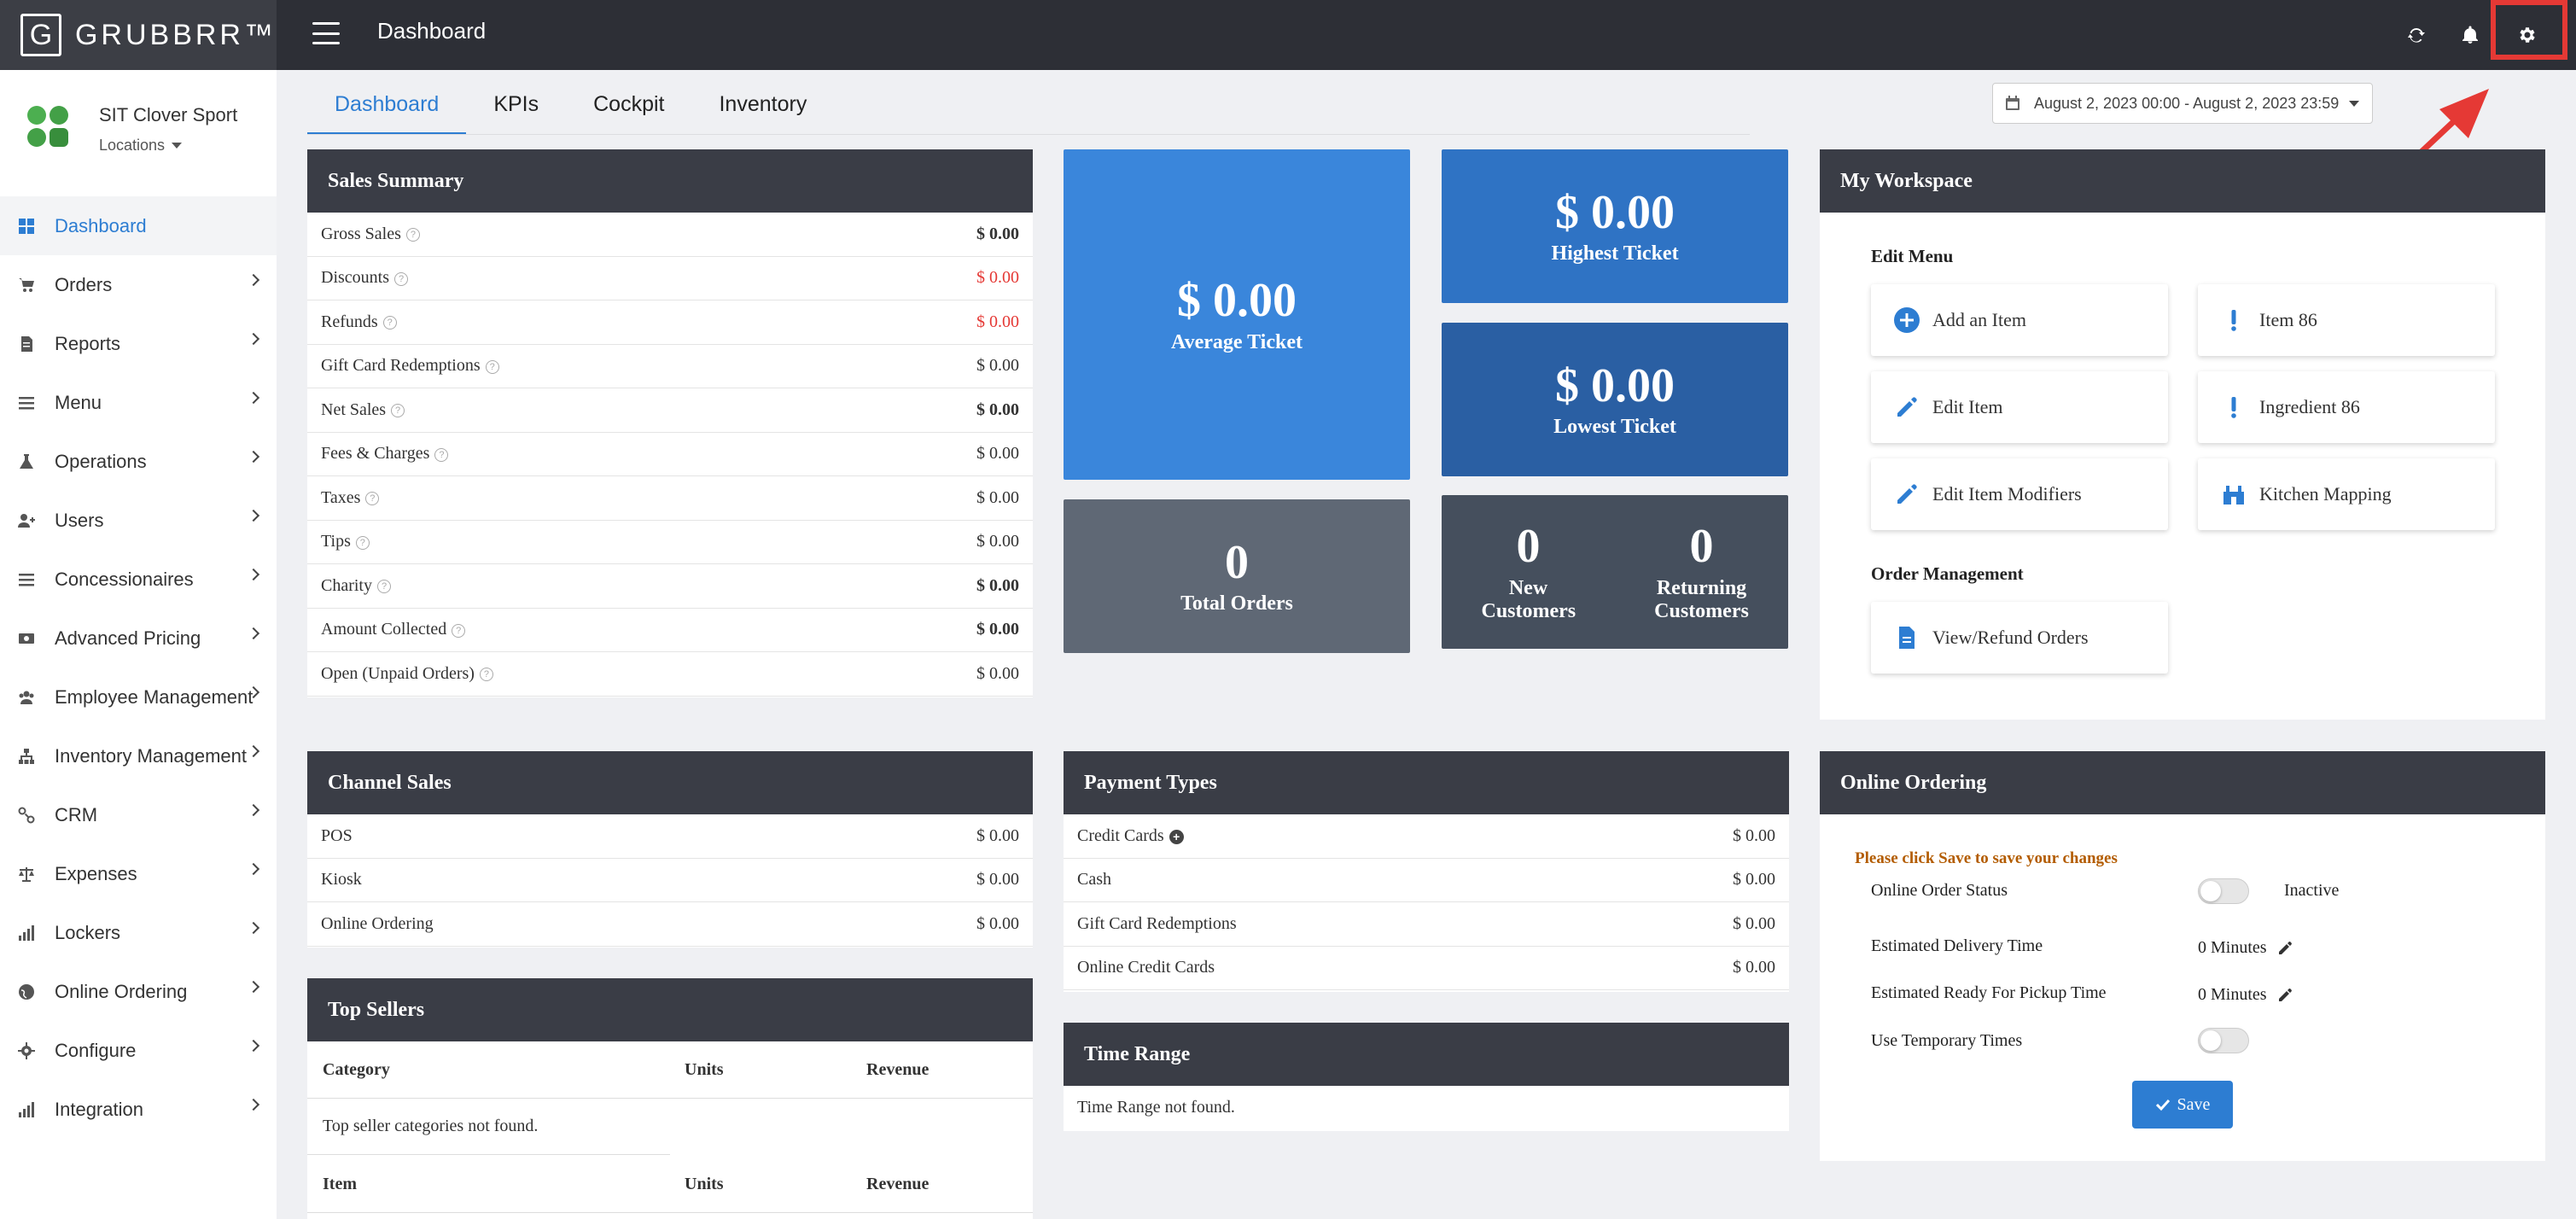 The height and width of the screenshot is (1219, 2576). I want to click on refresh-icon, so click(2416, 35).